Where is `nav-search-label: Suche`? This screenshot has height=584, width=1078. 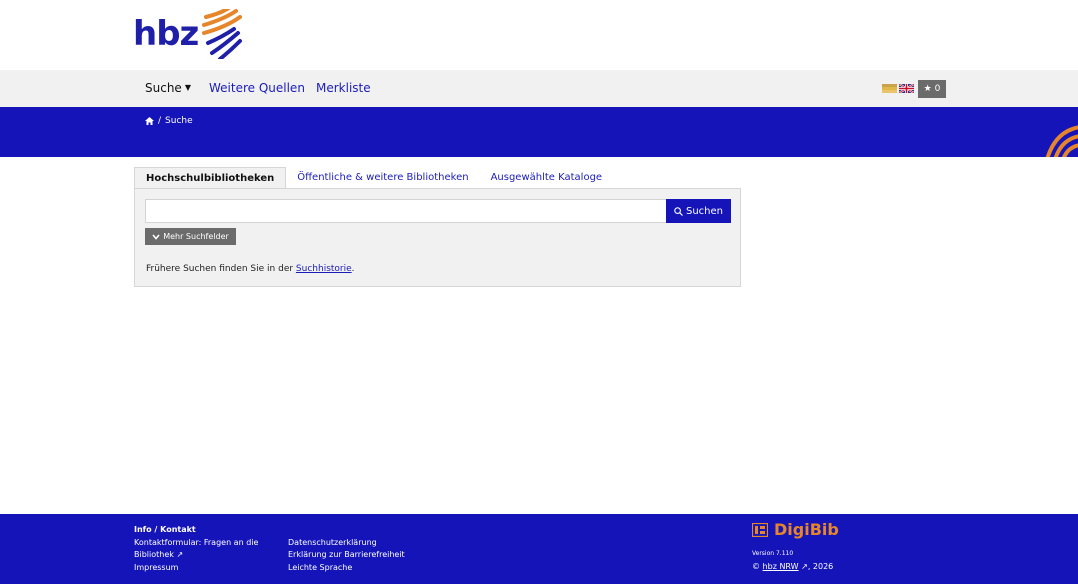
nav-search-label: Suche is located at coordinates (163, 88).